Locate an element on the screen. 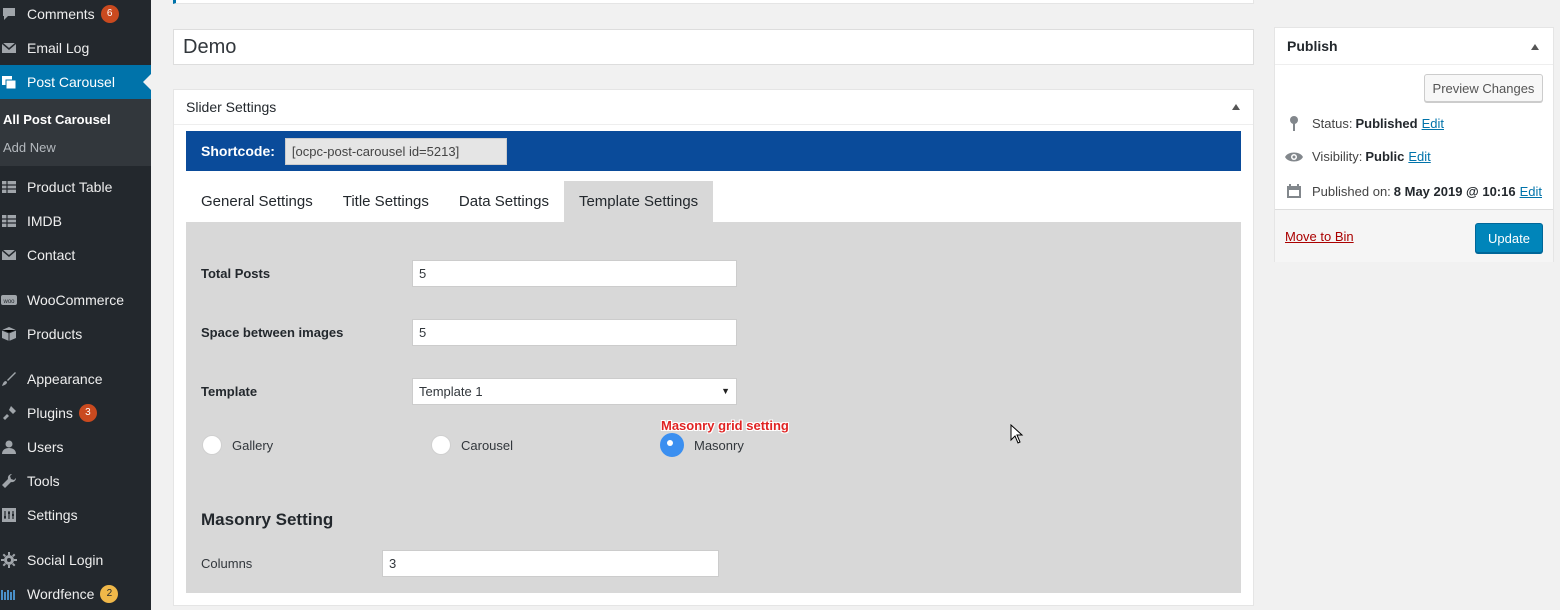 This screenshot has height=610, width=1560. radio-gallery: Gallery is located at coordinates (237, 445).